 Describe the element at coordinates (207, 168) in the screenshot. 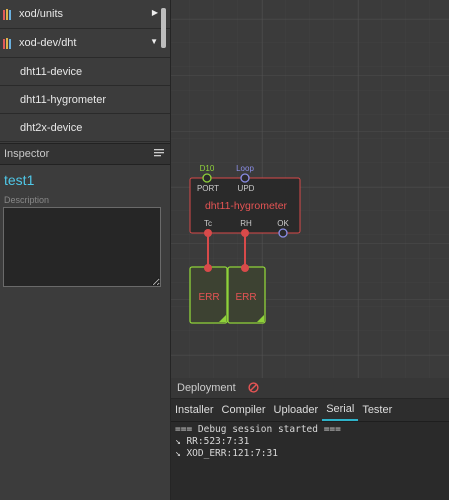

I see `pin-value-port: D10` at that location.